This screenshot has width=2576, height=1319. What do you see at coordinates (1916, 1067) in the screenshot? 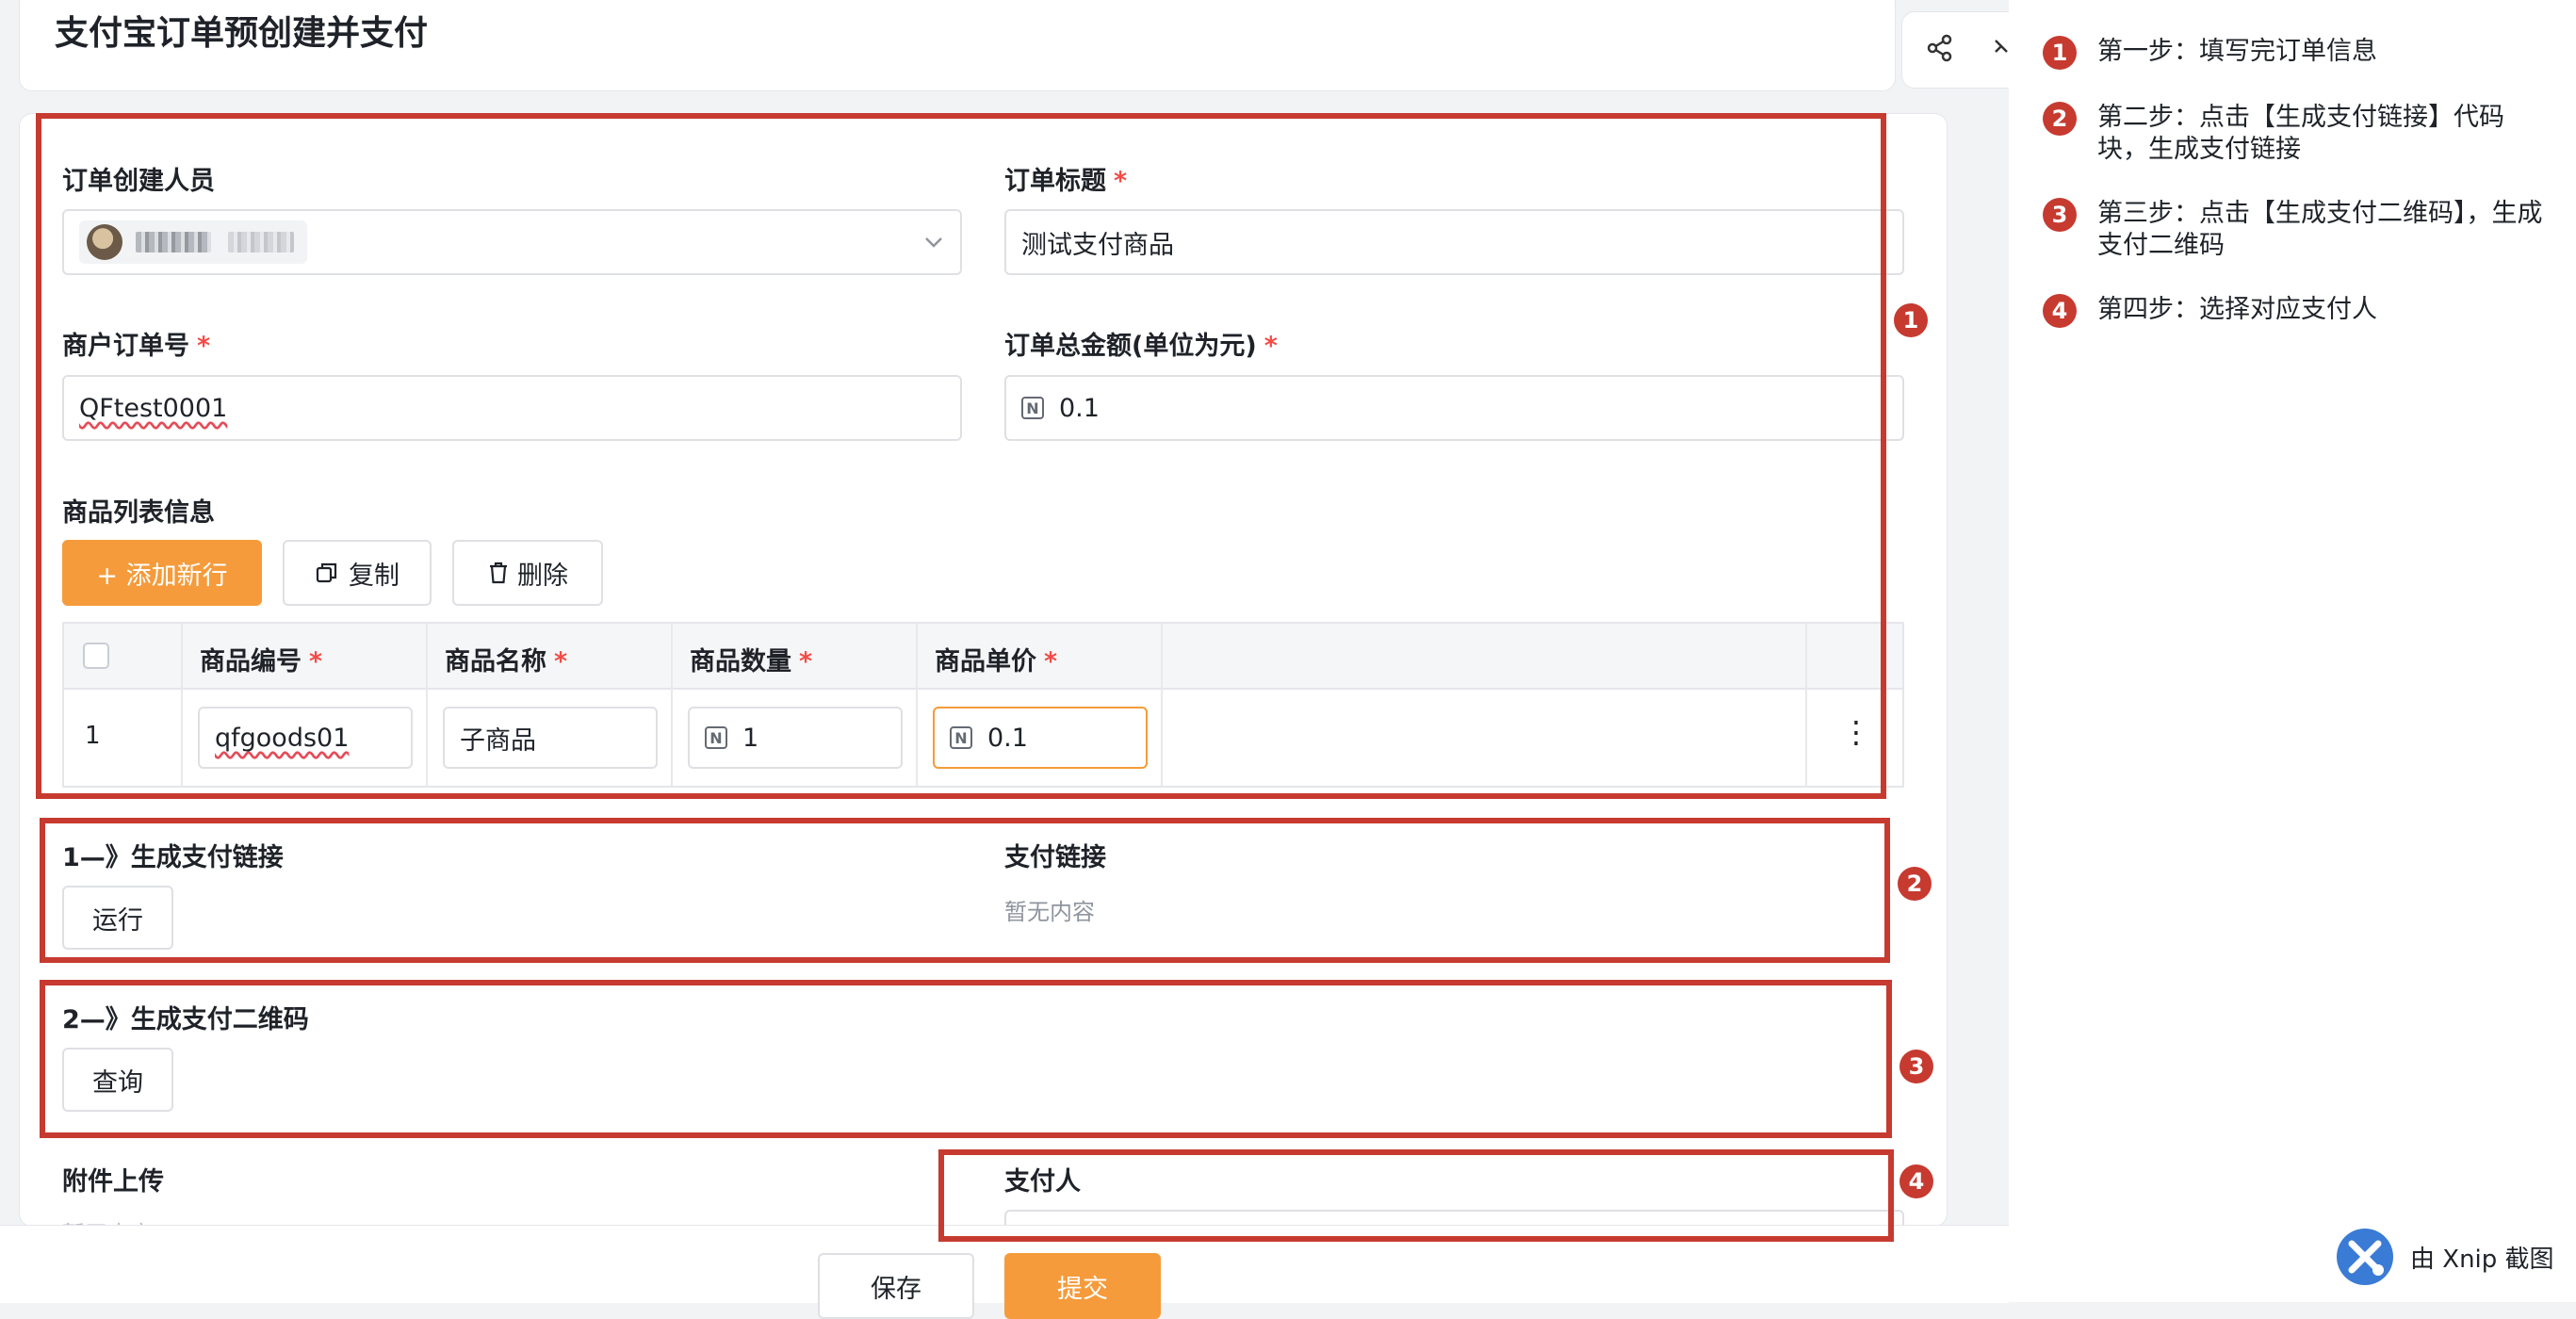
I see `step-marker-3: 3` at bounding box center [1916, 1067].